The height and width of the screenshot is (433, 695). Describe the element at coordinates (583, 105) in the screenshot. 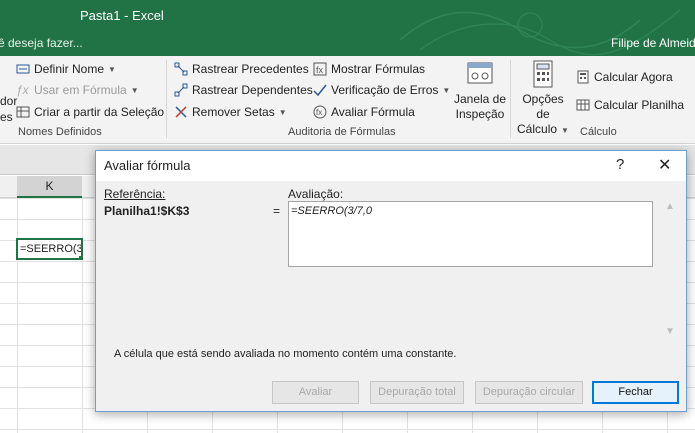

I see `calculate-sheet-icon` at that location.